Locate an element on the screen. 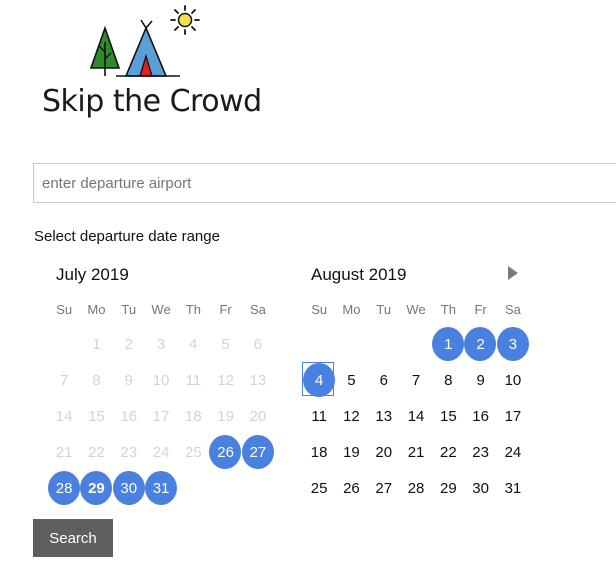 This screenshot has width=616, height=569. calendar-week: 18 19 20 21 22 23 24 is located at coordinates (416, 452).